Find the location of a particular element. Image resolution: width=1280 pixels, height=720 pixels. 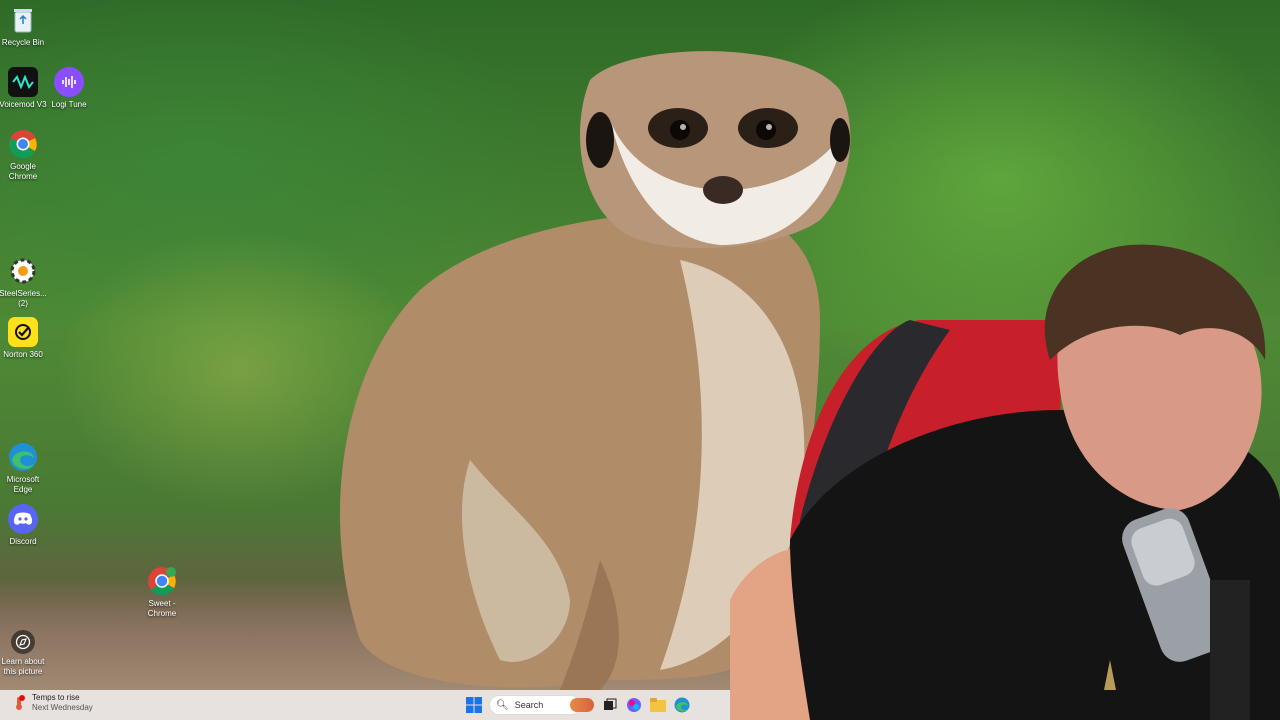

start-button is located at coordinates (474, 705).